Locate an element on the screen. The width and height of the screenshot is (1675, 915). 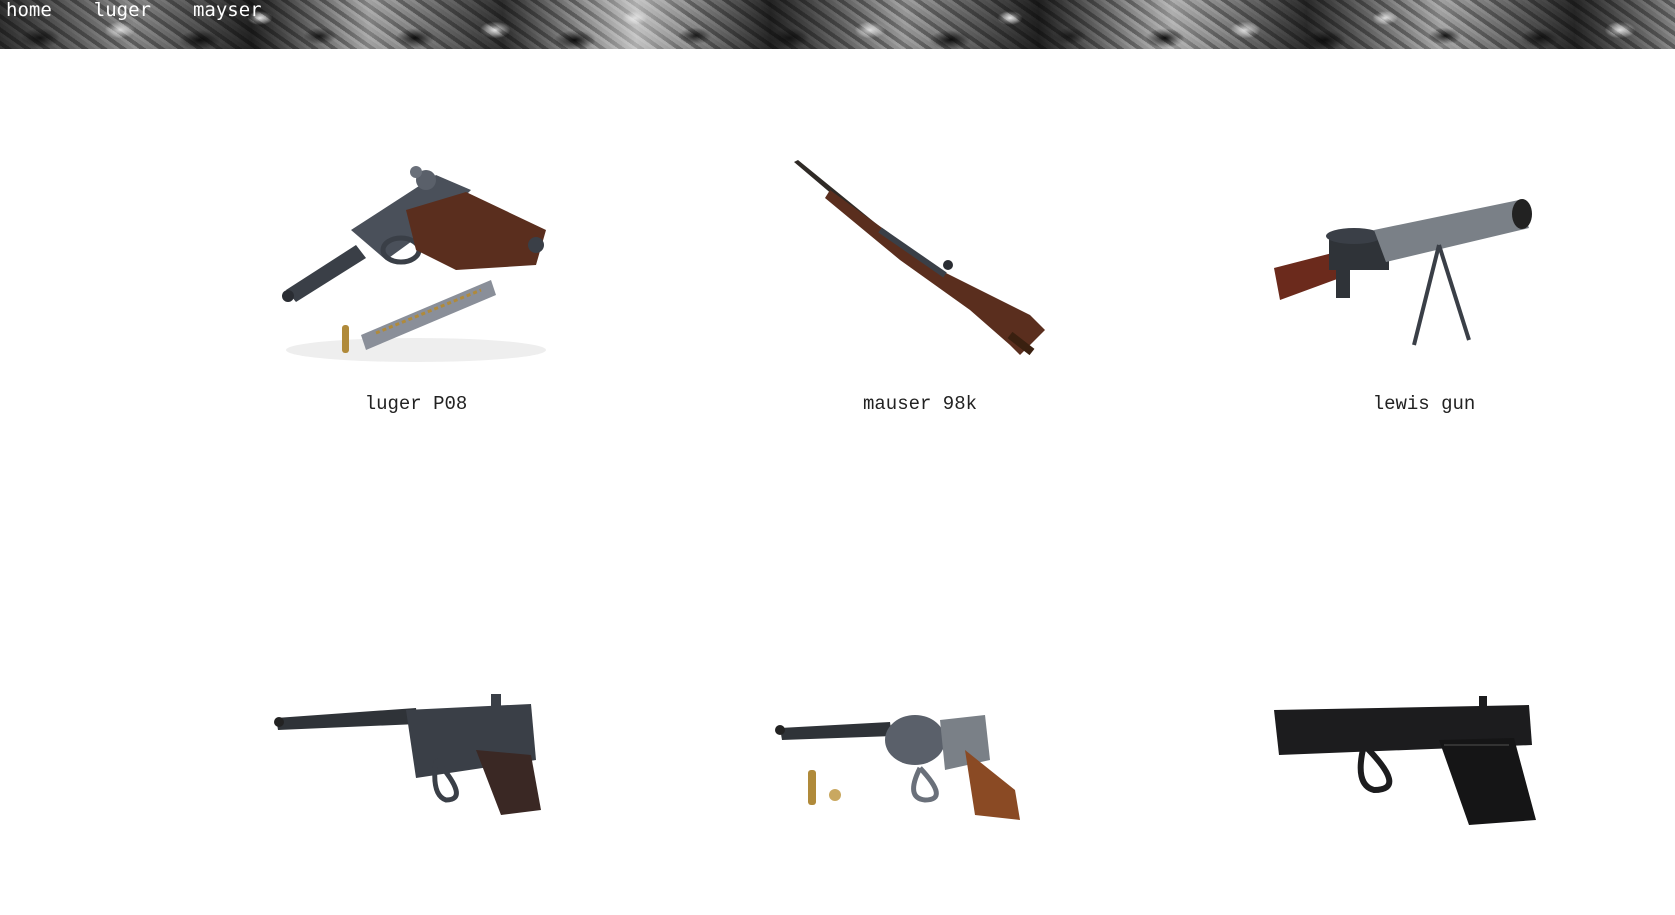
gallery-item-luger: luger P08 is located at coordinates (416, 282).